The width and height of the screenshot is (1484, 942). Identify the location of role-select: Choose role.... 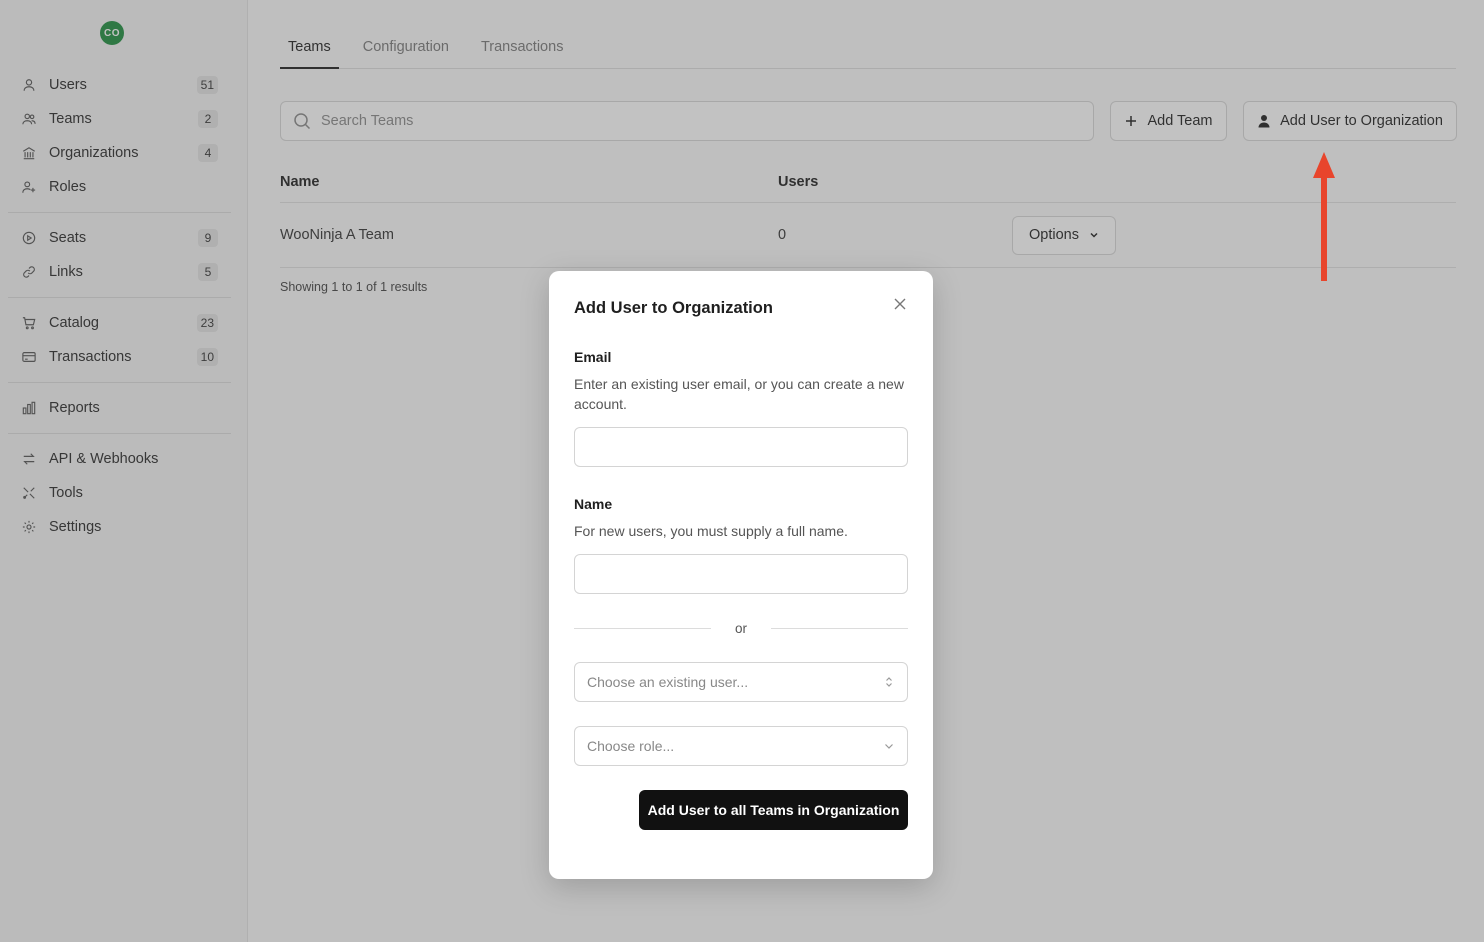
(741, 746).